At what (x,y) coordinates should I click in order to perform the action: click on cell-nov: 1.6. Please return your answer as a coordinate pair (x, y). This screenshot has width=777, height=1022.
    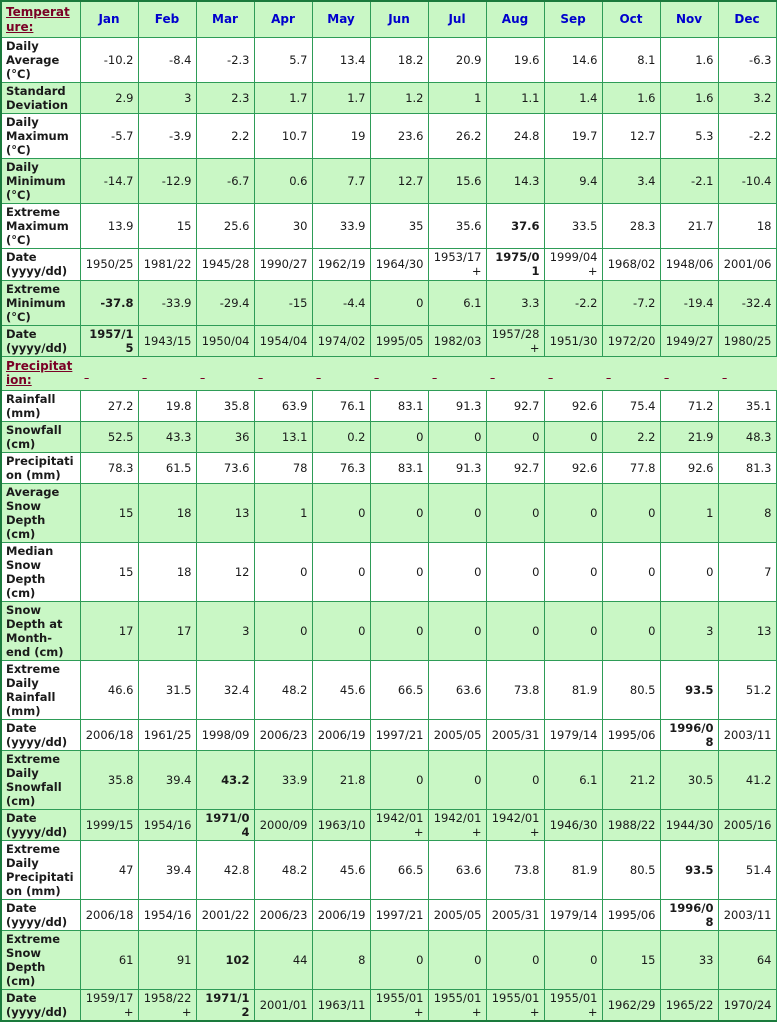
    Looking at the image, I should click on (689, 98).